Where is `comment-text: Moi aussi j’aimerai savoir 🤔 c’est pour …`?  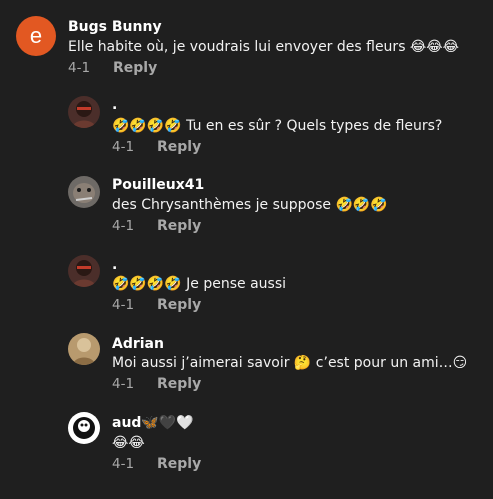
comment-text: Moi aussi j’aimerai savoir 🤔 c’est pour … is located at coordinates (290, 363).